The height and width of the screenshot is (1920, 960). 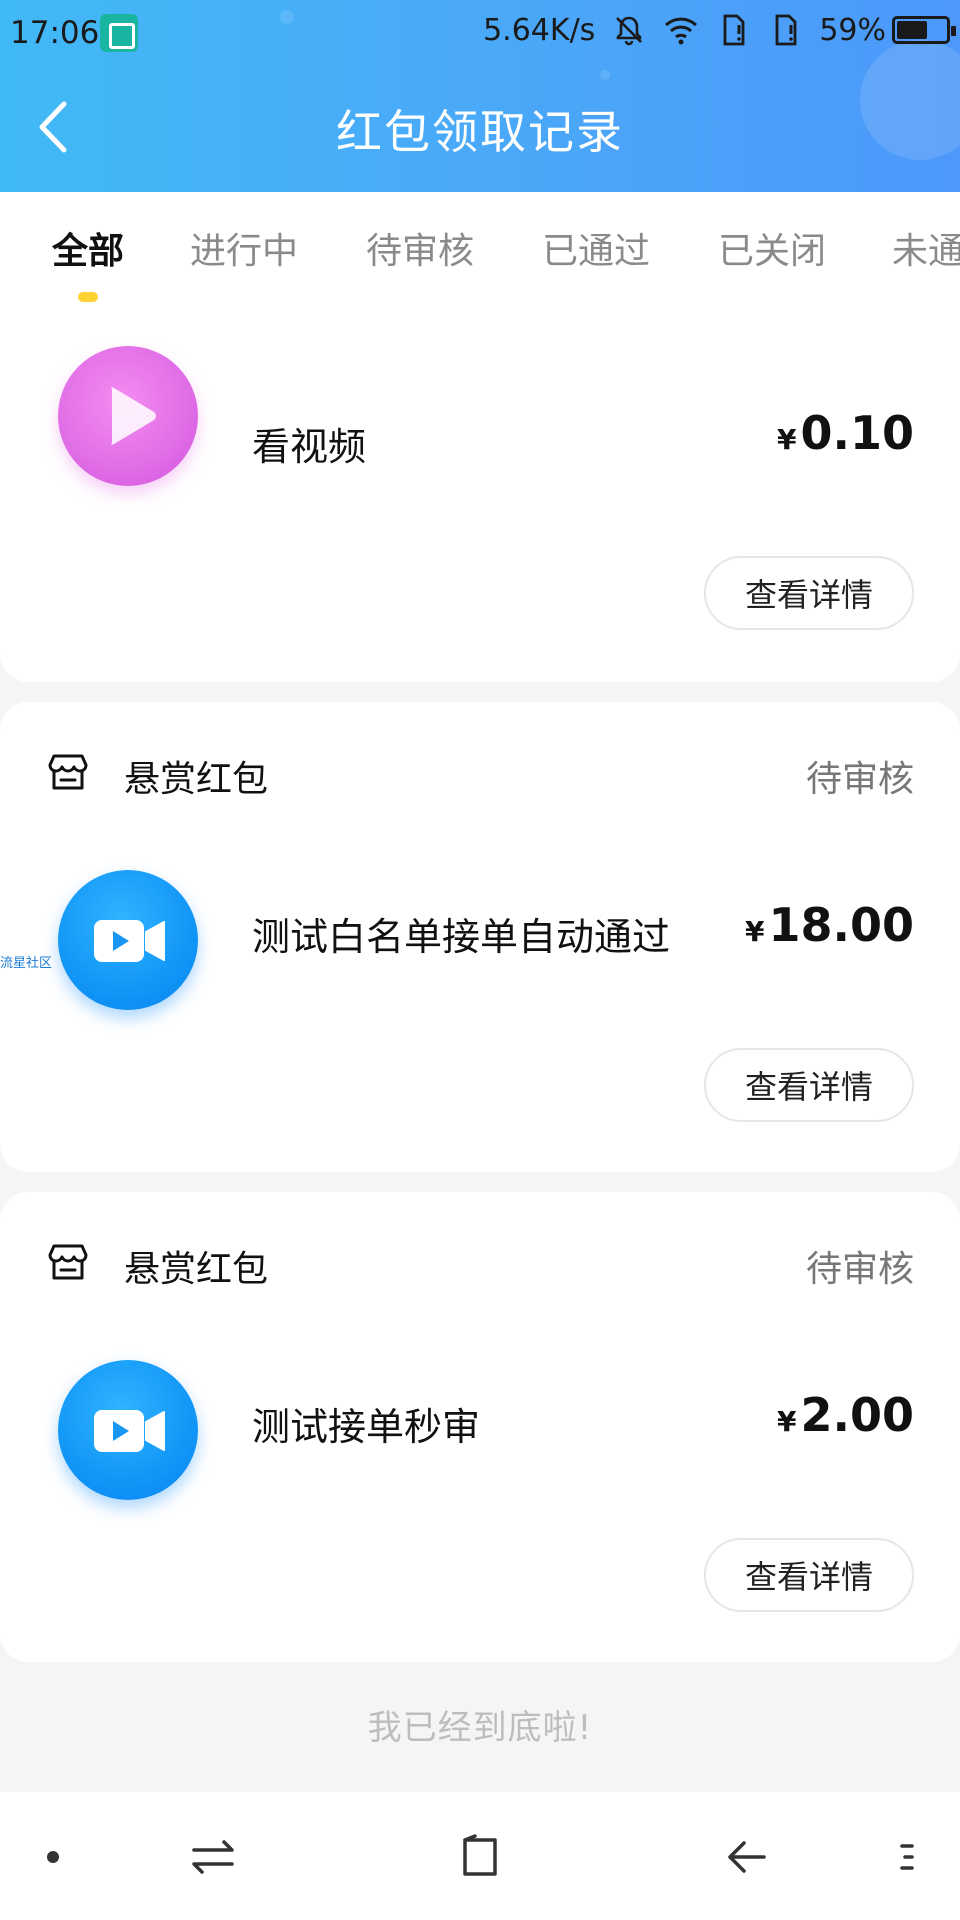 What do you see at coordinates (480, 34) in the screenshot?
I see `status-bar: 17:06 5.64K/s 59%` at bounding box center [480, 34].